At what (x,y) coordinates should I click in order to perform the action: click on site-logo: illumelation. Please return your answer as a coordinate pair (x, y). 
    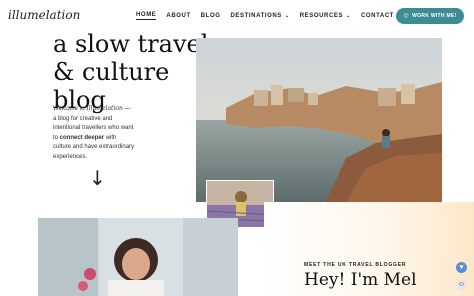
    Looking at the image, I should click on (44, 15).